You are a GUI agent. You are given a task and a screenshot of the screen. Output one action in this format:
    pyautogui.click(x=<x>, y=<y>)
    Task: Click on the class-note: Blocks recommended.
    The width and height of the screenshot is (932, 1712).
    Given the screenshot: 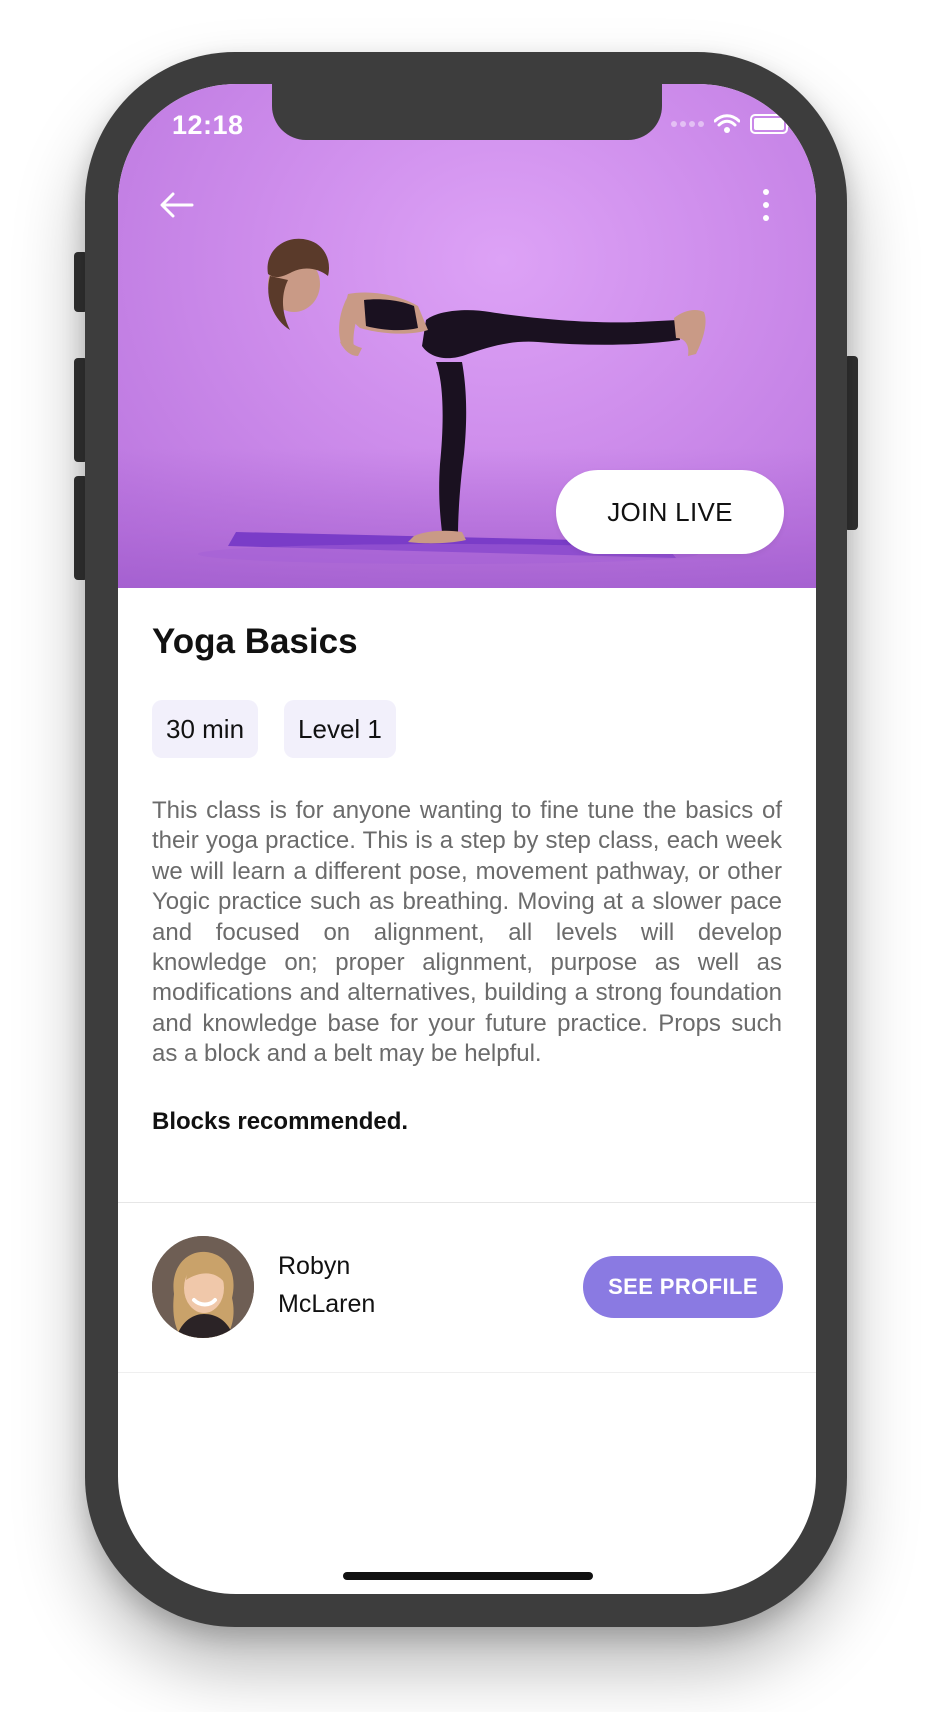 What is the action you would take?
    pyautogui.click(x=280, y=1121)
    